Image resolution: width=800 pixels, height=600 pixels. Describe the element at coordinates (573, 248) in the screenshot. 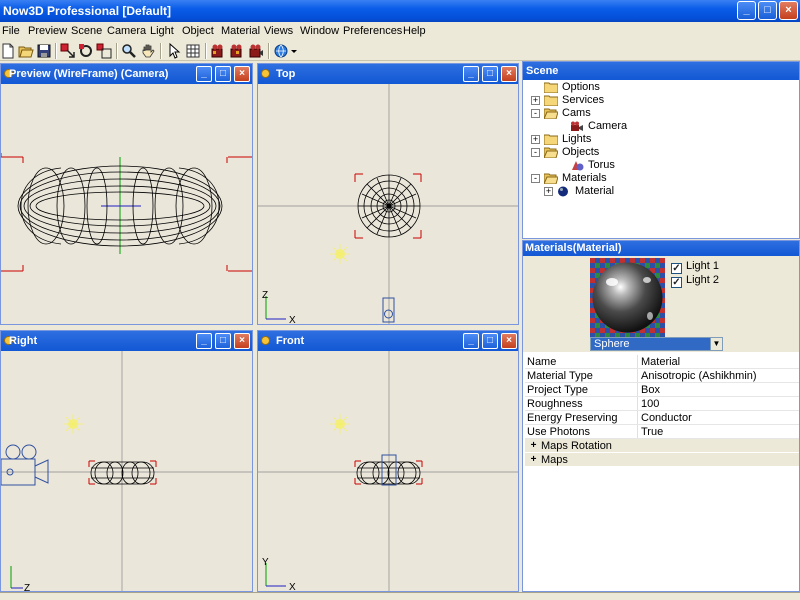

I see `materials-panel-title: Materials(Material)` at that location.